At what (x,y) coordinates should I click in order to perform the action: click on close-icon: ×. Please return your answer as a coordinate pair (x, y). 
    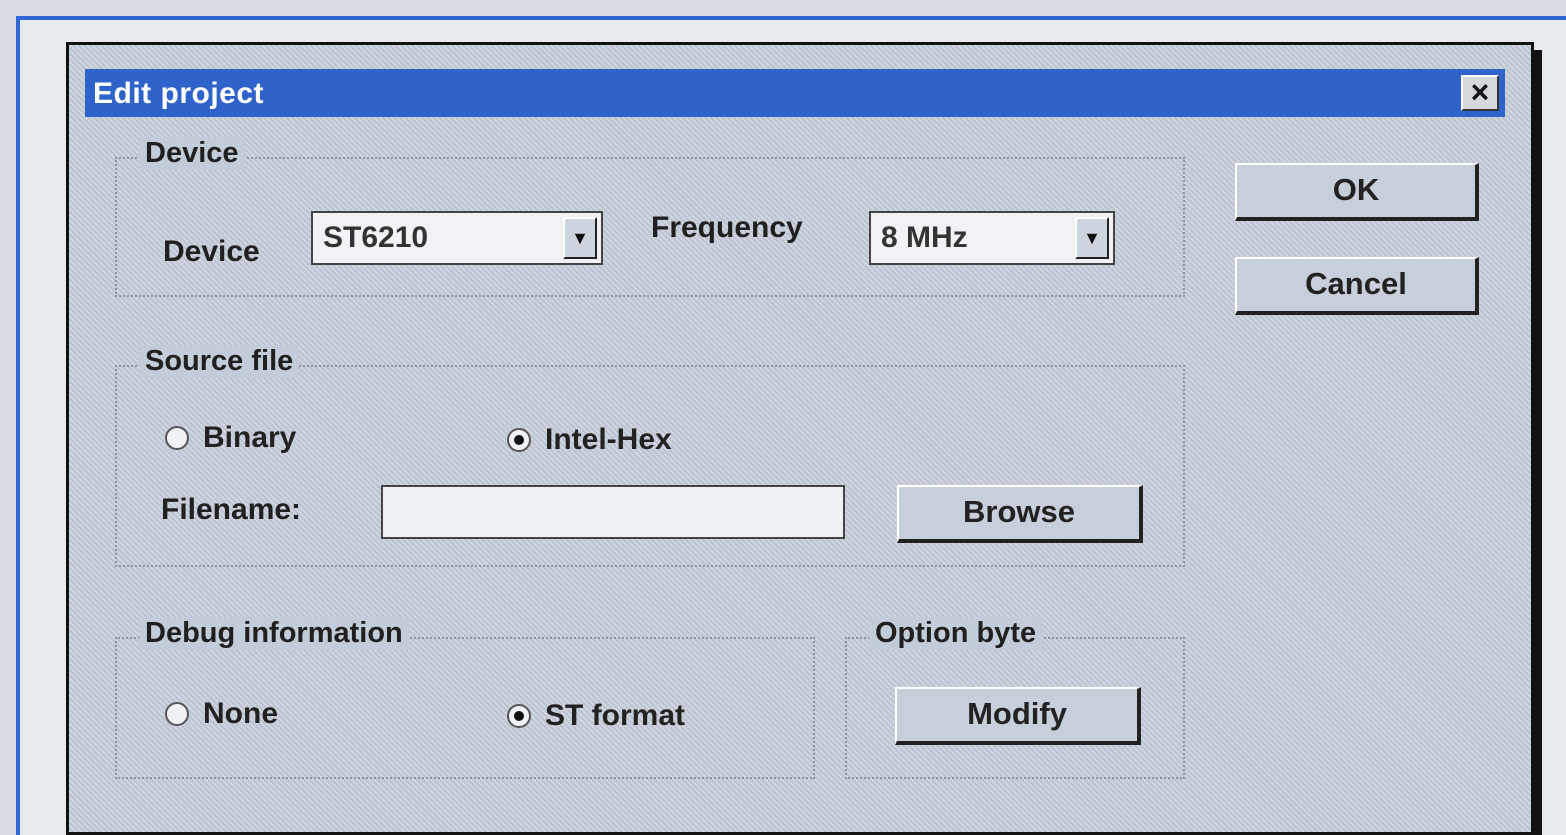
    Looking at the image, I should click on (1480, 92).